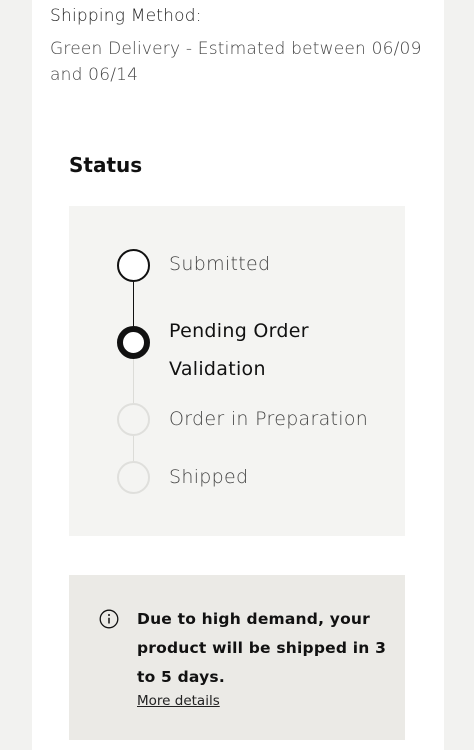 Image resolution: width=474 pixels, height=750 pixels. Describe the element at coordinates (269, 419) in the screenshot. I see `step-preparation-label: Order in Preparation` at that location.